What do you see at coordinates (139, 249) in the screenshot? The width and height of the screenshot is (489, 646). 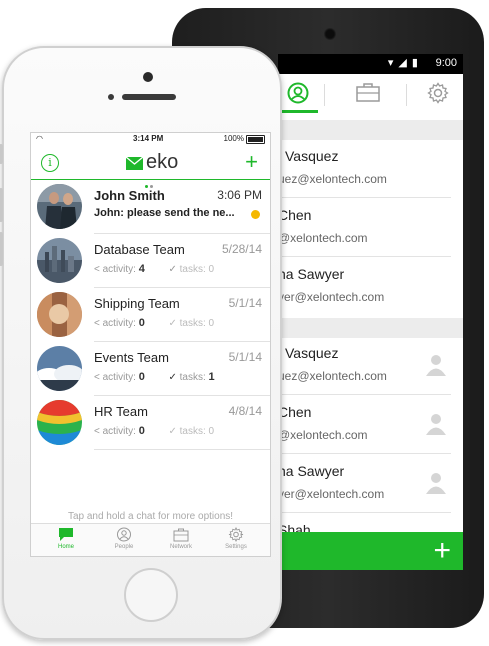 I see `chat-name: Database Team` at bounding box center [139, 249].